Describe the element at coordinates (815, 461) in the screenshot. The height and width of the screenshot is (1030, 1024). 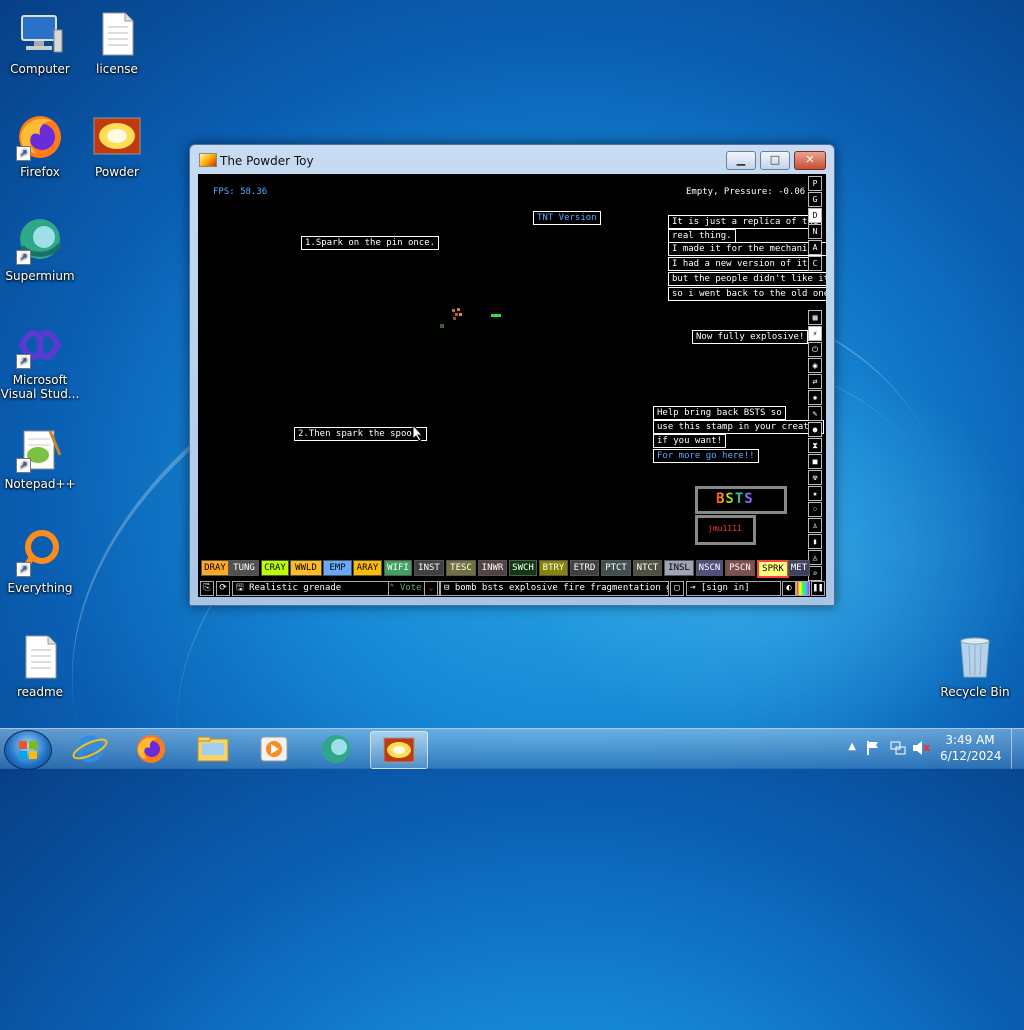
I see `solids-menu-icon: ■` at that location.